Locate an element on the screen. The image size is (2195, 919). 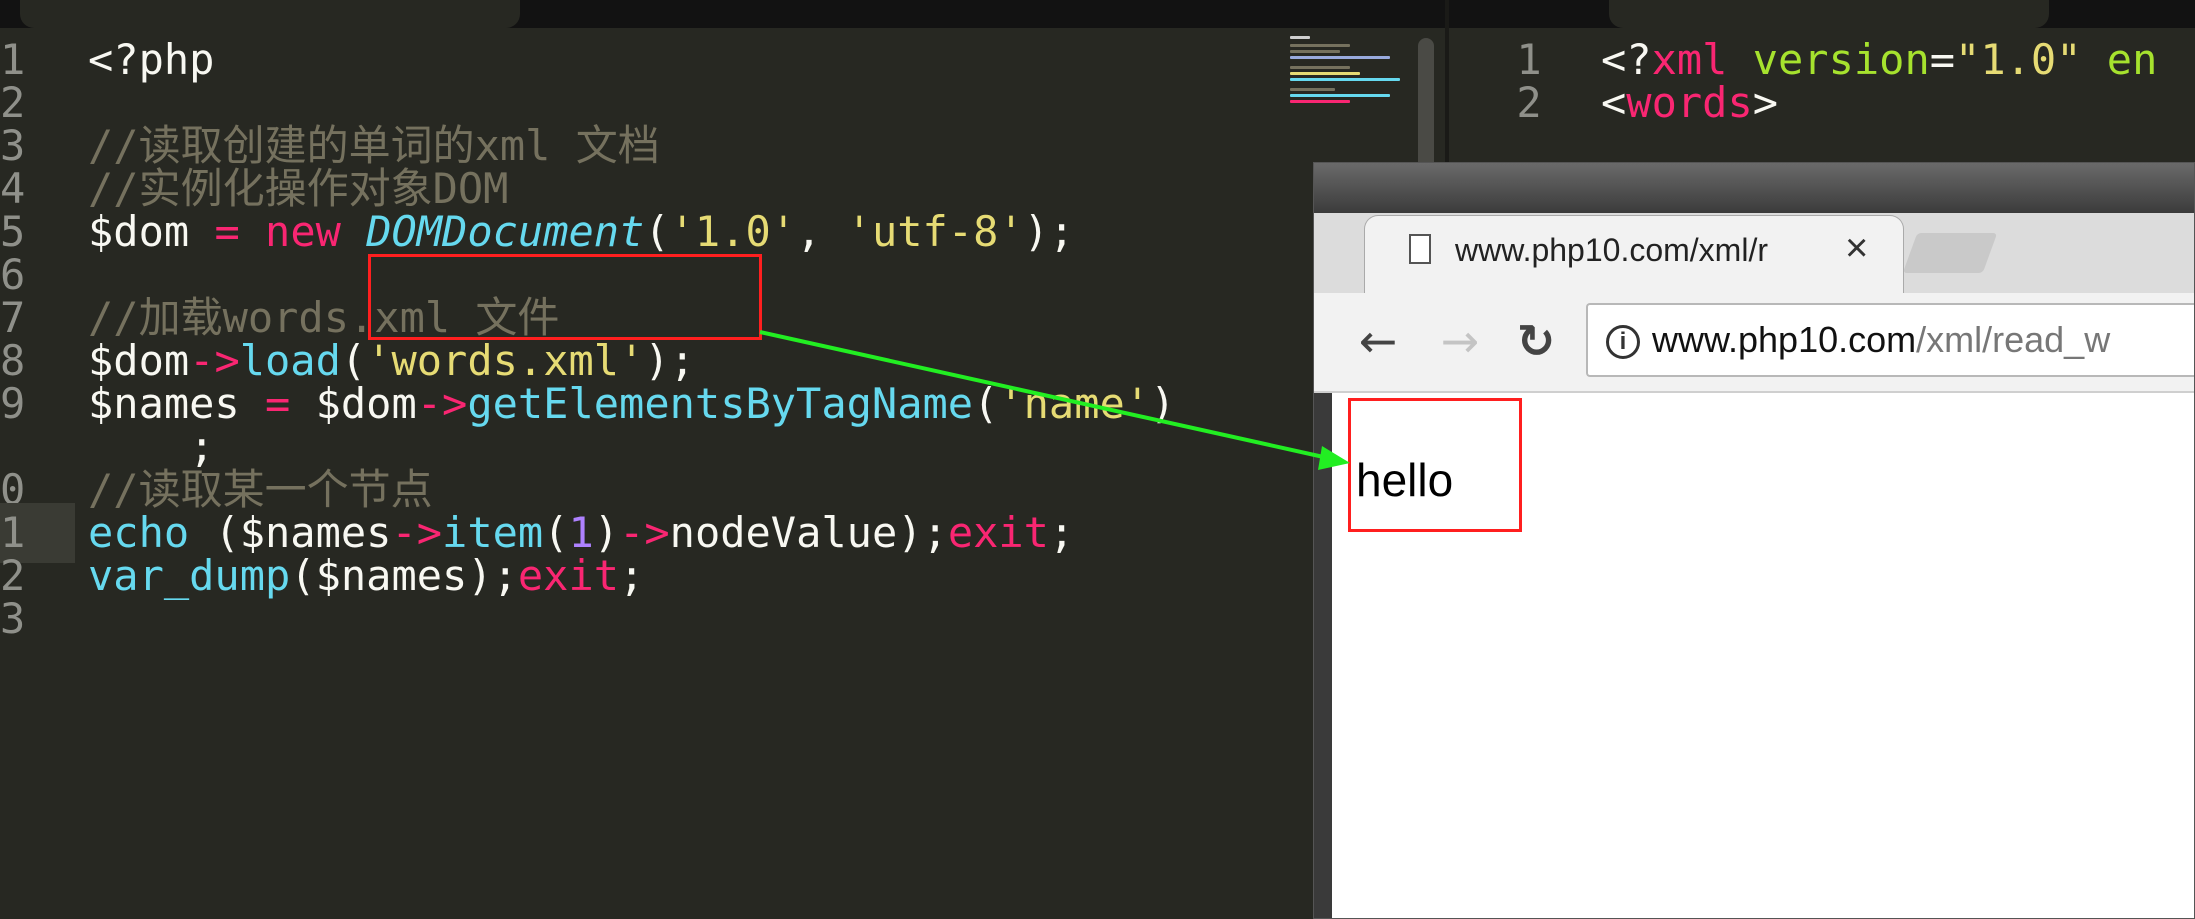
code-token: > is located at coordinates (1765, 102).